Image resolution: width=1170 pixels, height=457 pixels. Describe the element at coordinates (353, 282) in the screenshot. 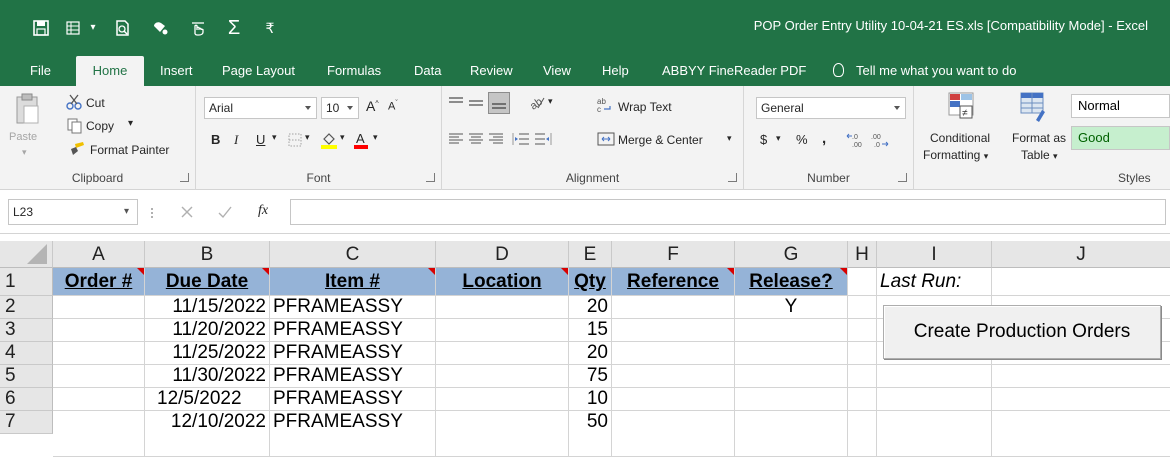

I see `header-cell-item: Item #` at that location.